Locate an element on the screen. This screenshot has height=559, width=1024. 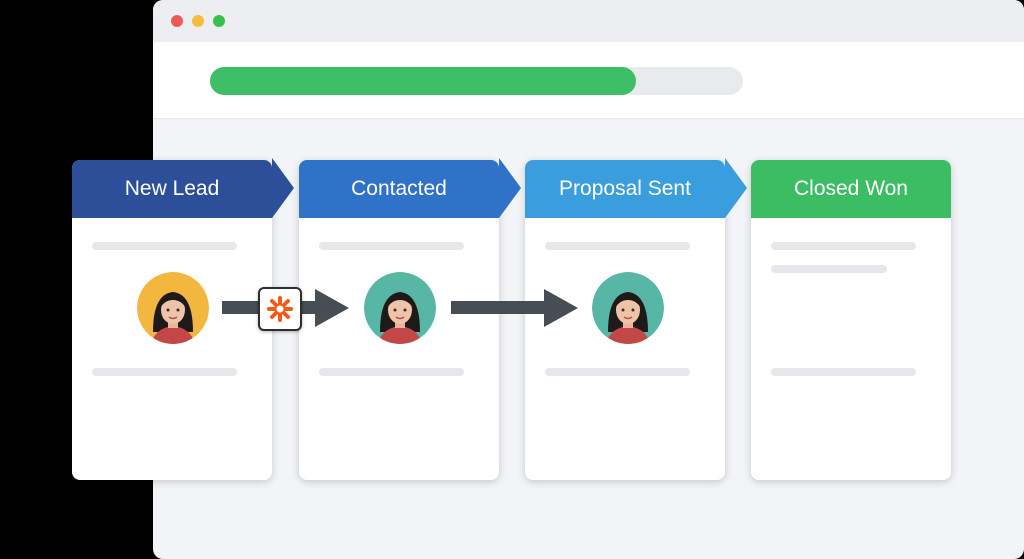
progress-bar is located at coordinates (476, 81).